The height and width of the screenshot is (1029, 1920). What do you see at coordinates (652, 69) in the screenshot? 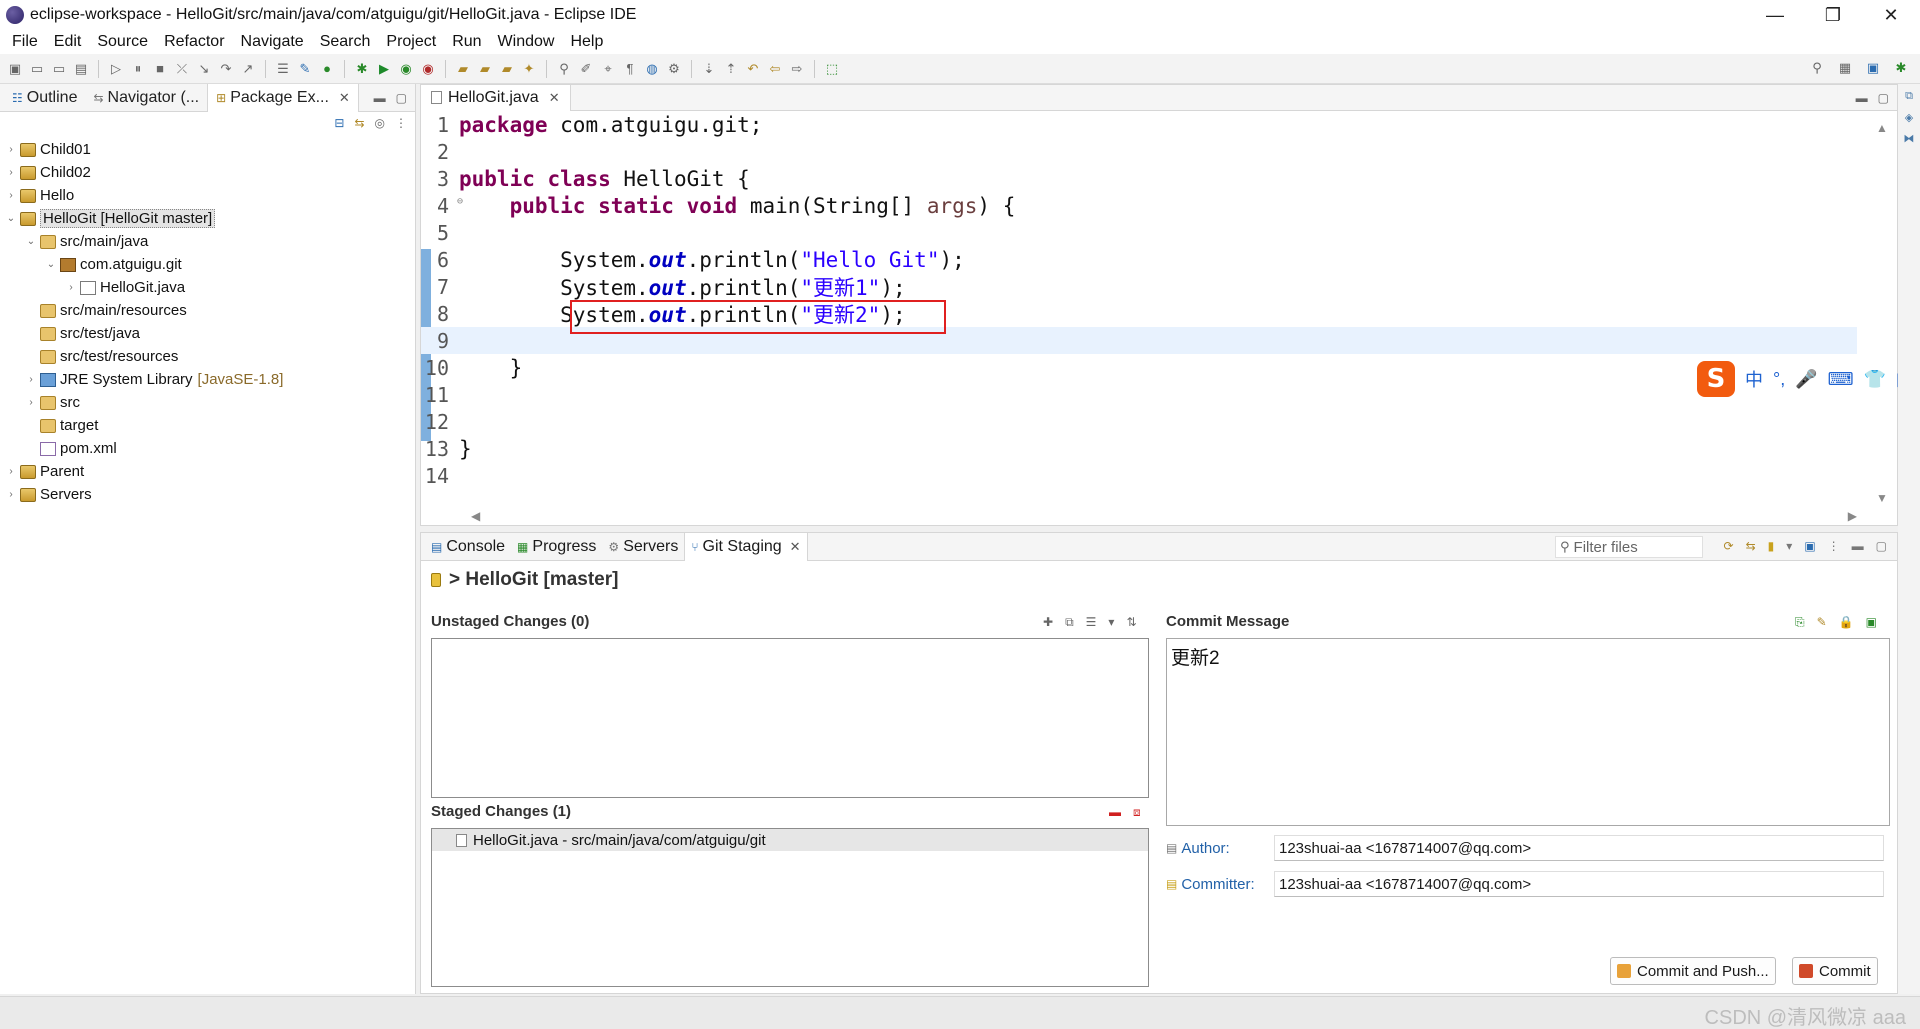
I see `globe-icon: ◍` at bounding box center [652, 69].